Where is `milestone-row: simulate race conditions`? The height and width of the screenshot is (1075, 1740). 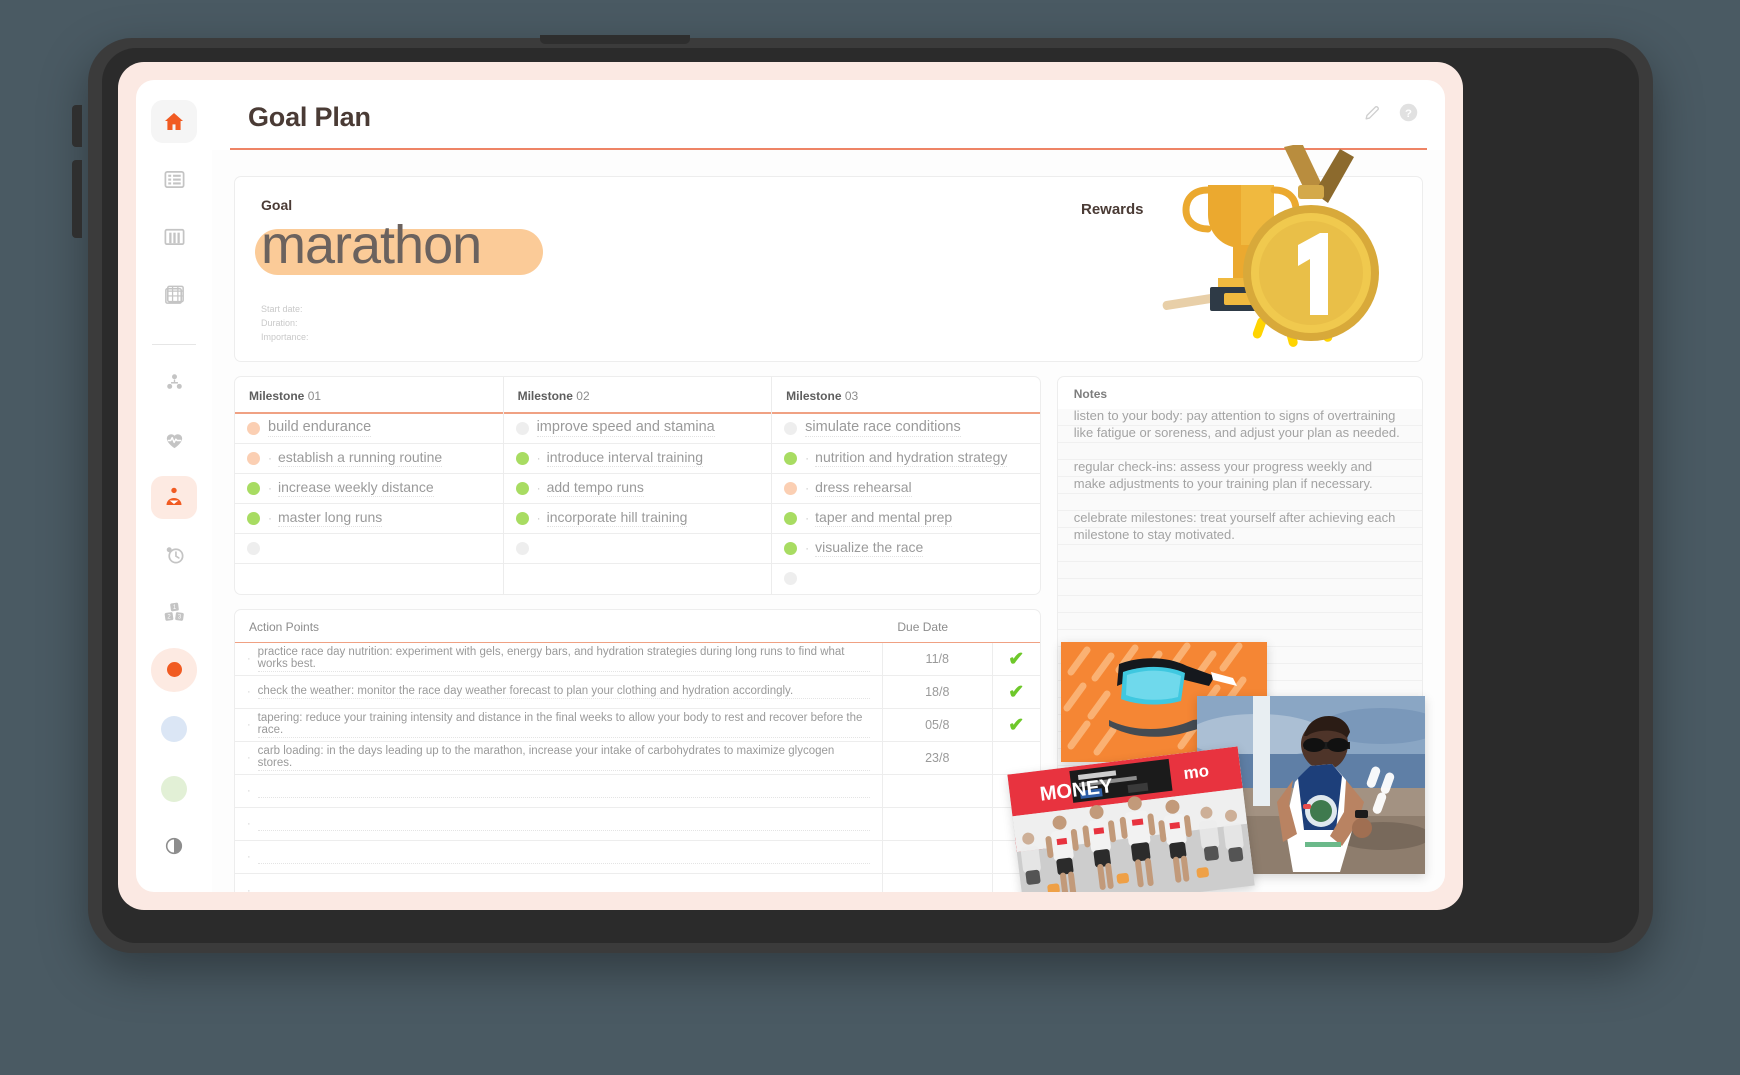 milestone-row: simulate race conditions is located at coordinates (906, 429).